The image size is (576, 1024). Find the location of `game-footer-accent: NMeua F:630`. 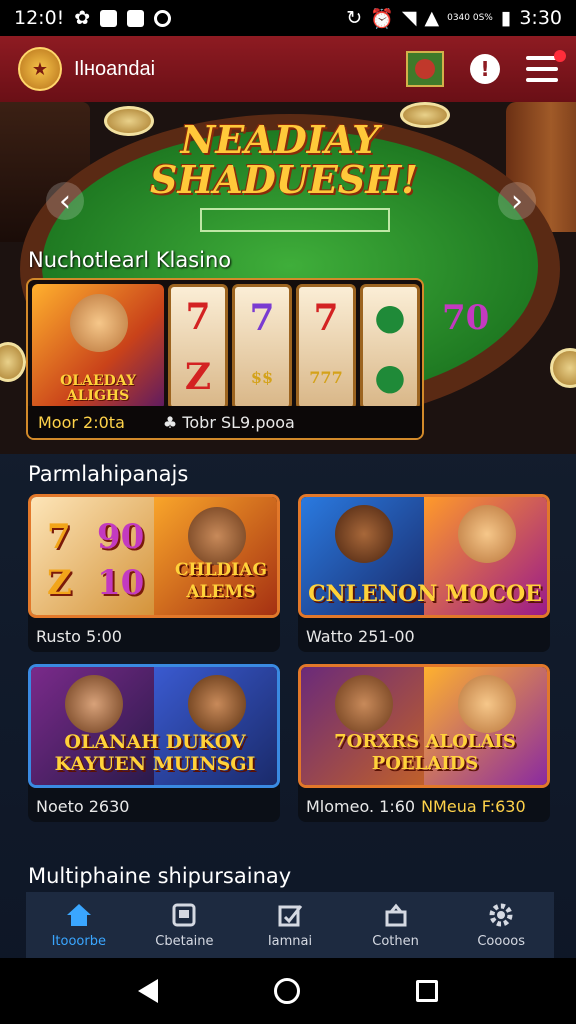

game-footer-accent: NMeua F:630 is located at coordinates (473, 806).